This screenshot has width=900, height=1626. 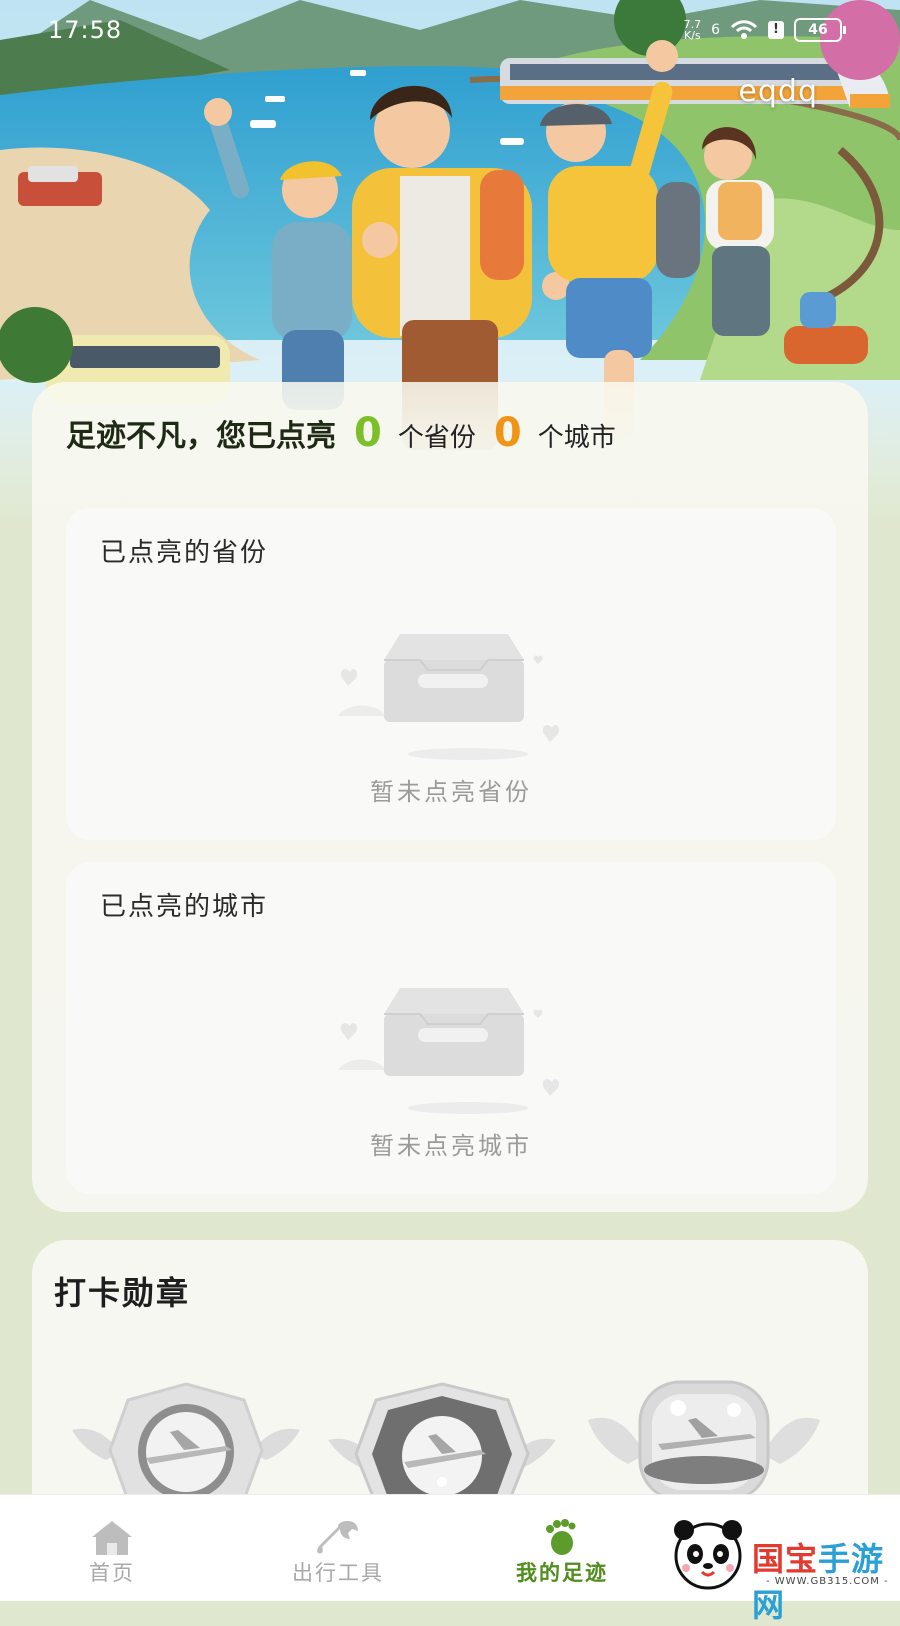 I want to click on province-unit: 个省份, so click(x=436, y=438).